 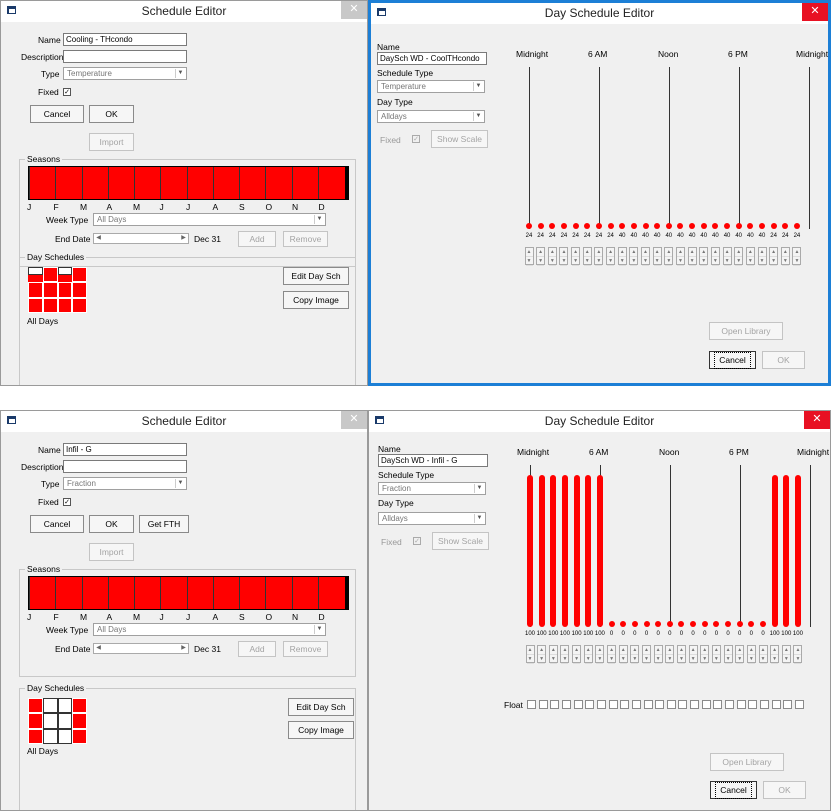 What do you see at coordinates (57, 721) in the screenshot?
I see `day-schedule-thumbnail` at bounding box center [57, 721].